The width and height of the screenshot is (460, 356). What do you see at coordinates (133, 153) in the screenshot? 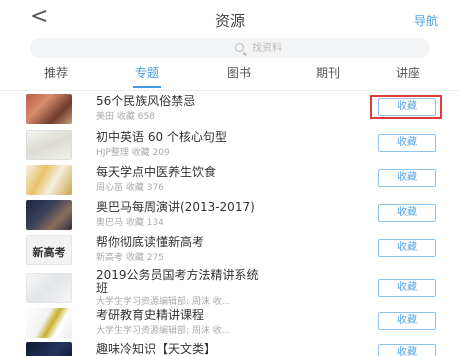
I see `item-meta: HJP整理 收藏 209` at bounding box center [133, 153].